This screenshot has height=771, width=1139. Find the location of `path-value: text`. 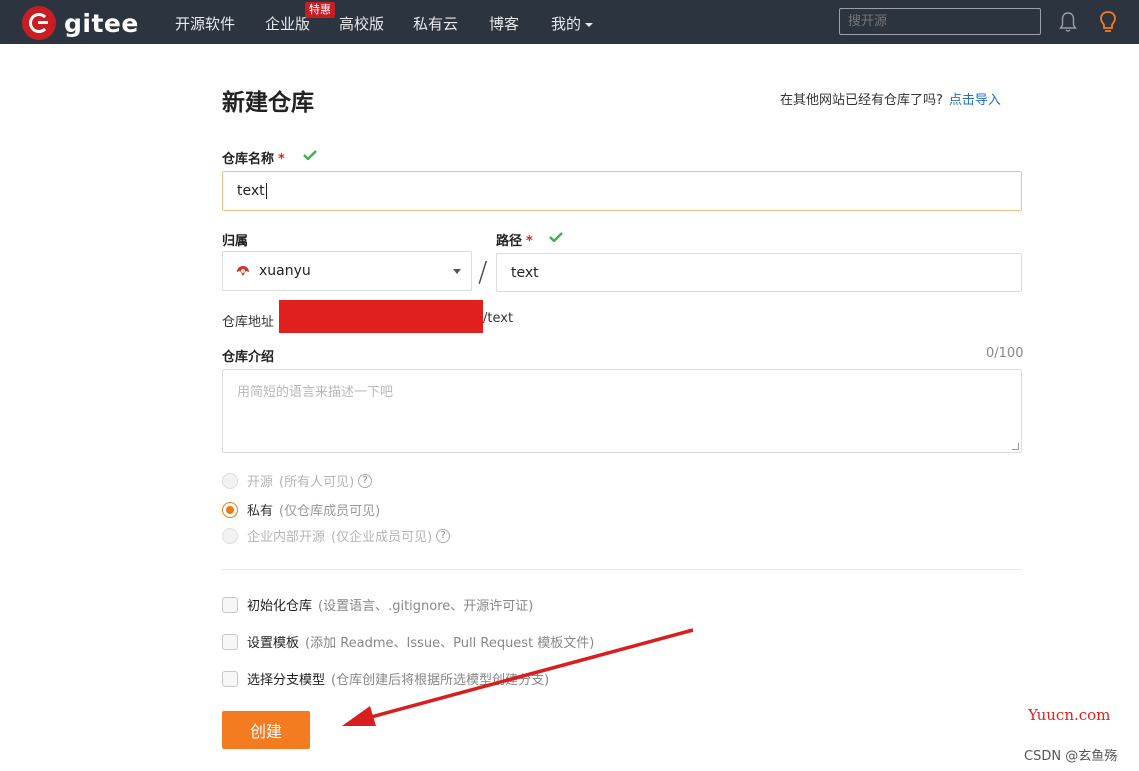

path-value: text is located at coordinates (525, 272).